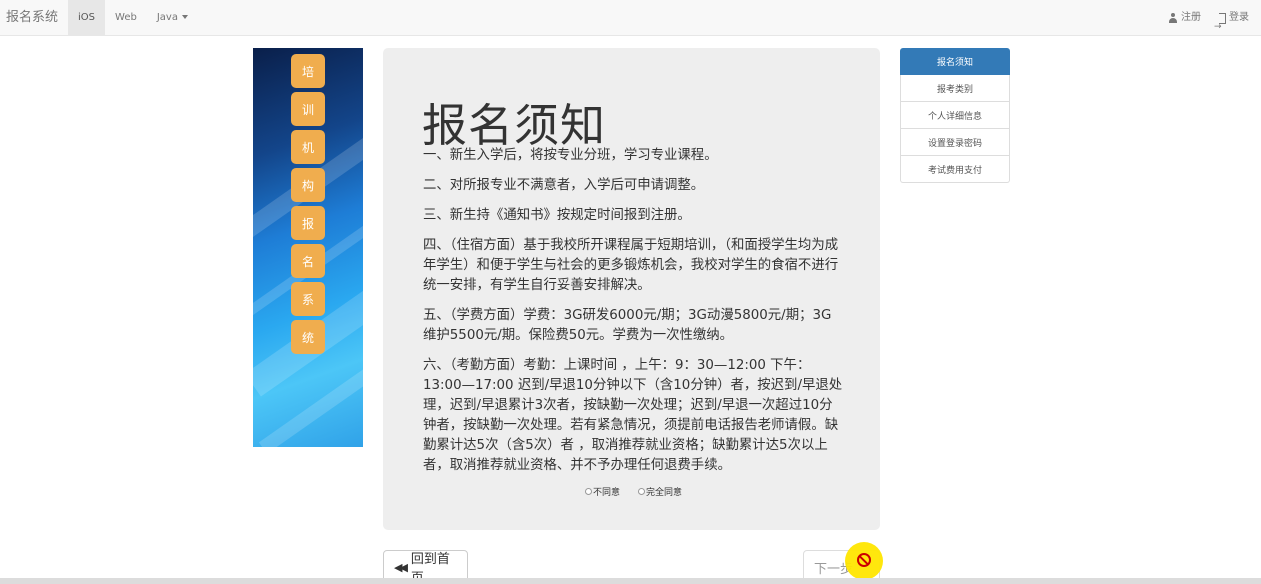  I want to click on not-allowed-cursor-icon, so click(864, 560).